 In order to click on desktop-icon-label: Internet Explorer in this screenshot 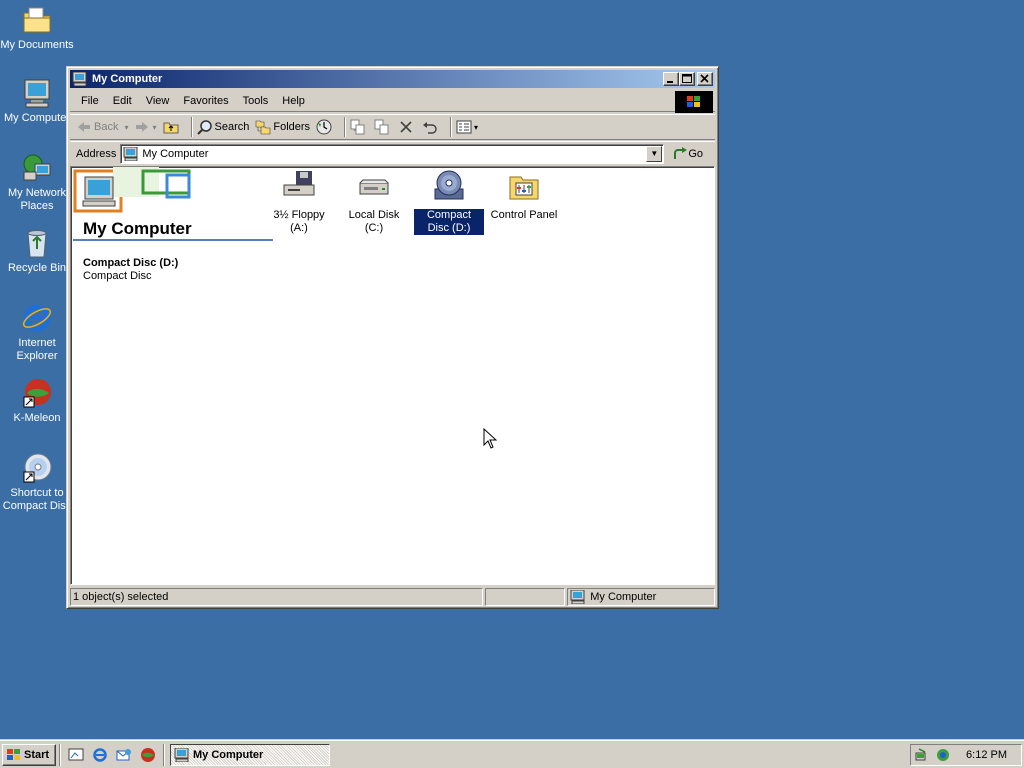, I will do `click(37, 349)`.